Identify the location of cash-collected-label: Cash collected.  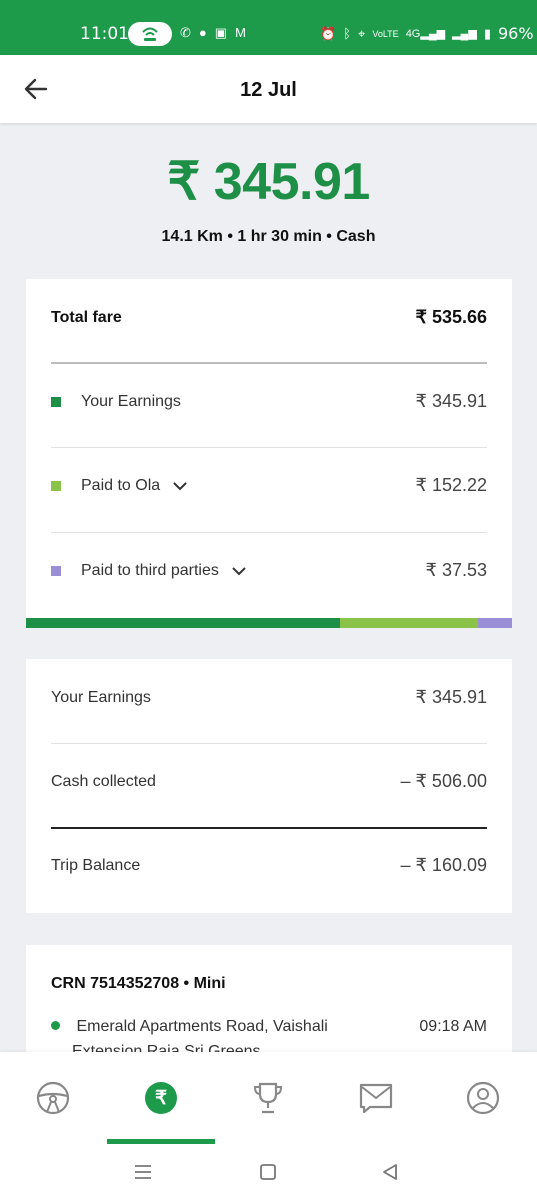
(103, 781).